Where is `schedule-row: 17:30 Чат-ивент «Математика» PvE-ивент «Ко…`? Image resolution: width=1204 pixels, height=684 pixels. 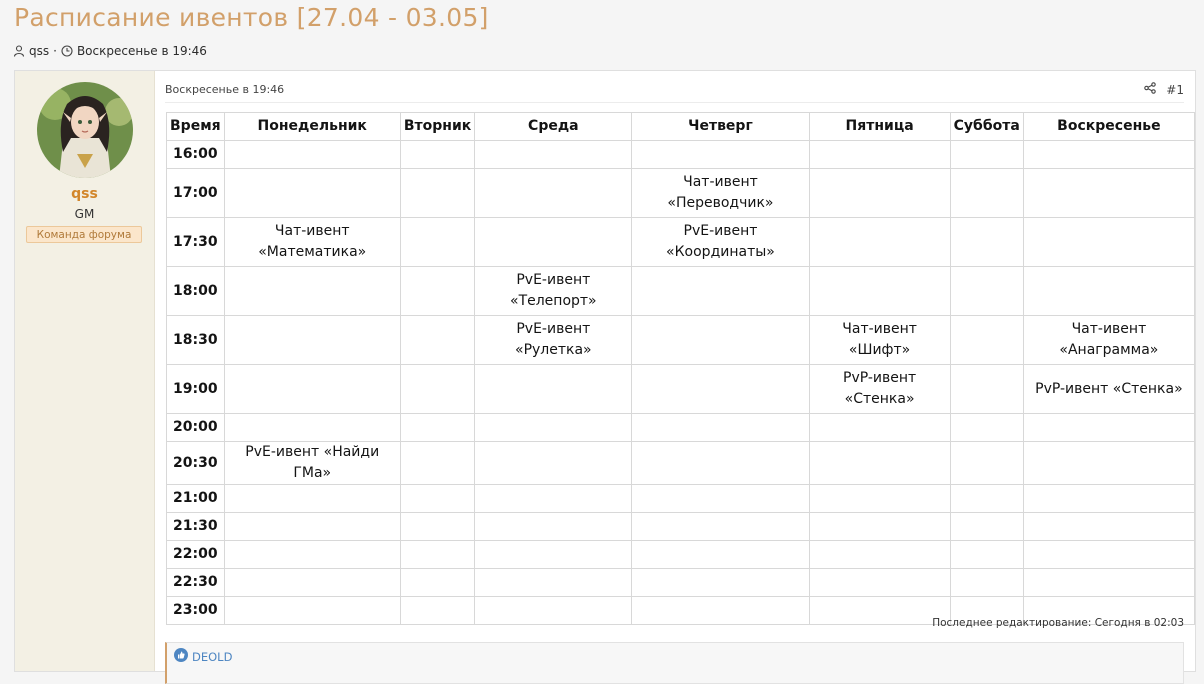 schedule-row: 17:30 Чат-ивент «Математика» PvE-ивент «Ко… is located at coordinates (681, 242).